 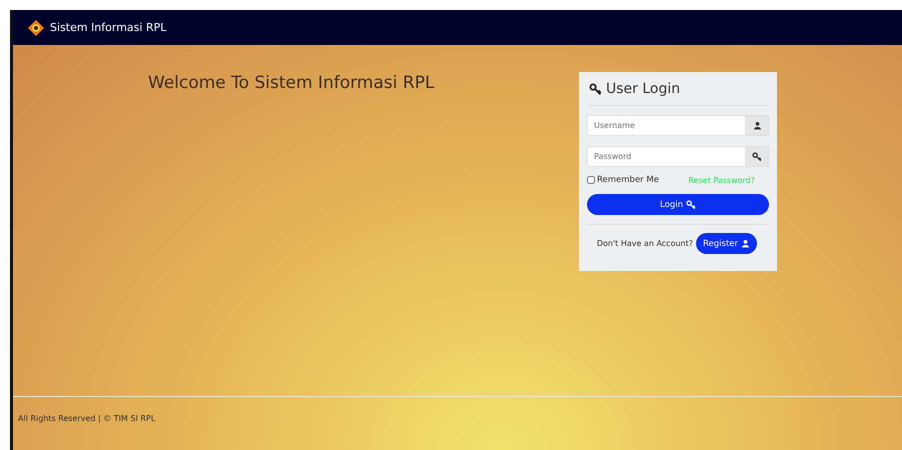 I want to click on login-title: User Login, so click(x=643, y=89).